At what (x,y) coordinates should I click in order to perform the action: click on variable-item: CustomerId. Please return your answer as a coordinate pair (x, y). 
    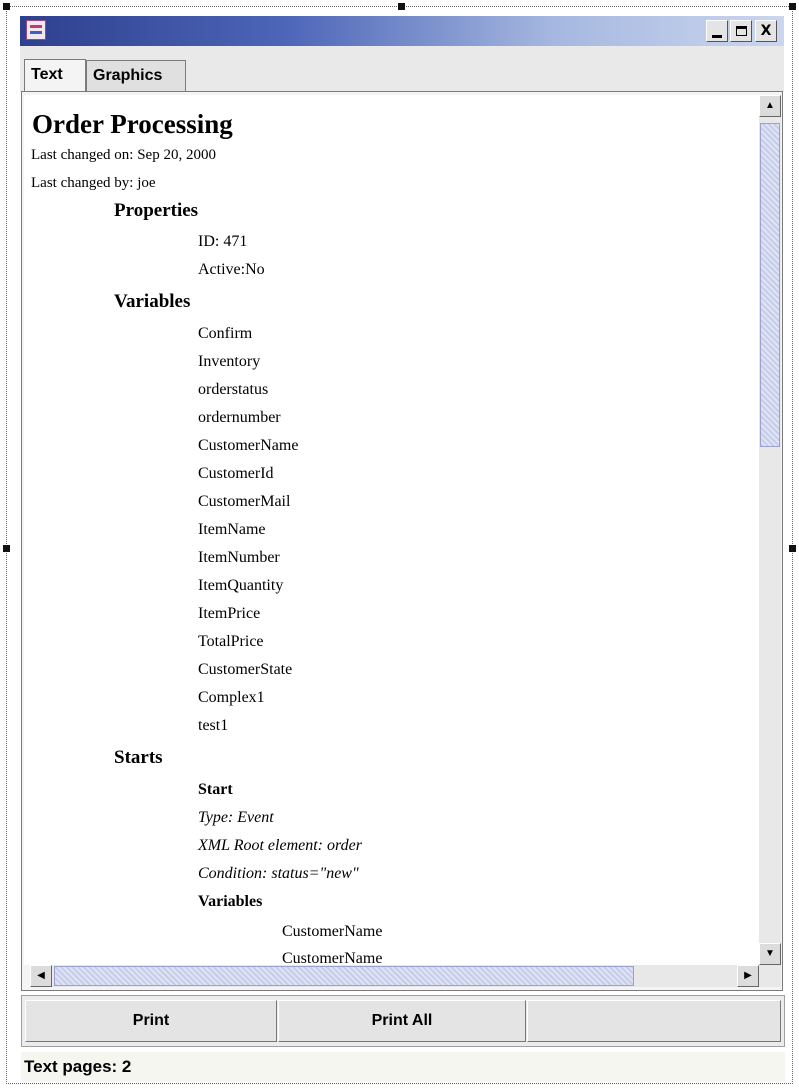
    Looking at the image, I should click on (236, 473).